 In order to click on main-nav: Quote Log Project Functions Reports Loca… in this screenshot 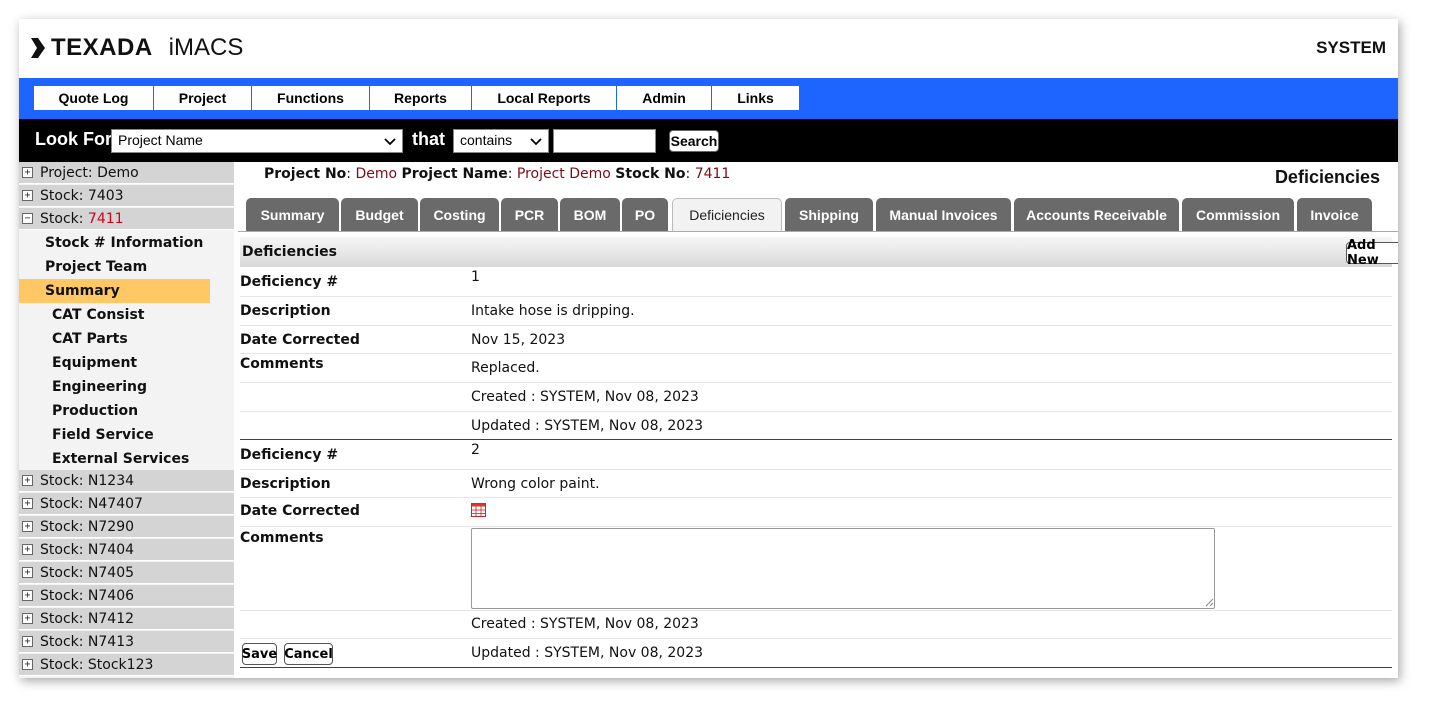, I will do `click(708, 98)`.